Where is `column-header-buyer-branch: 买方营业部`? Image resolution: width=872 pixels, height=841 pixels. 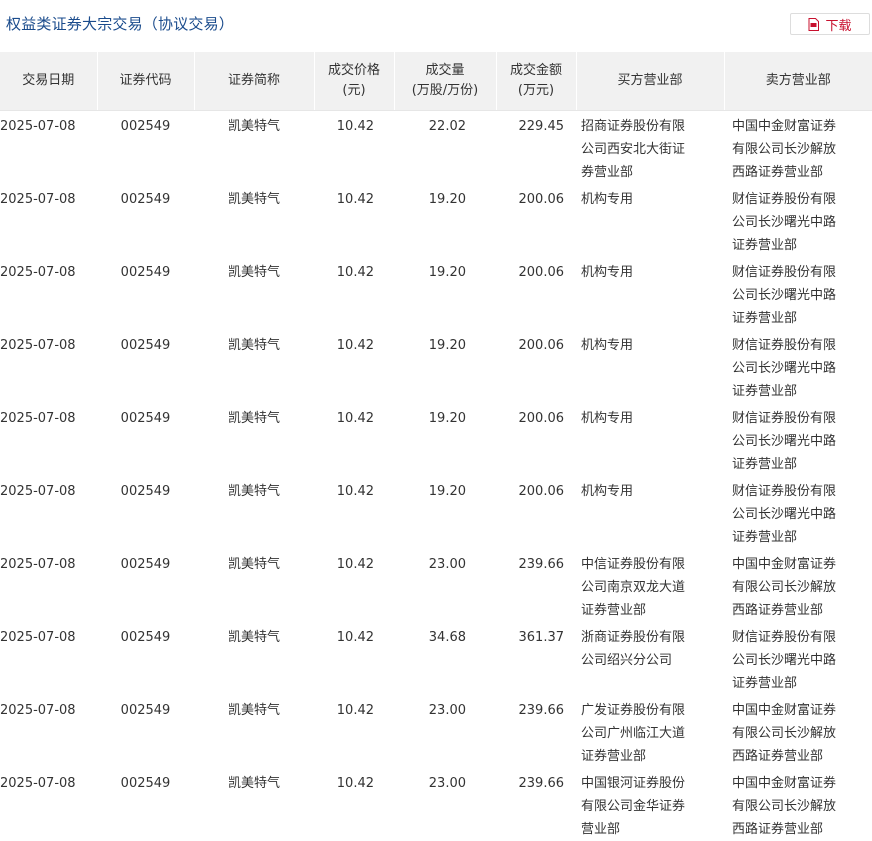 column-header-buyer-branch: 买方营业部 is located at coordinates (650, 81).